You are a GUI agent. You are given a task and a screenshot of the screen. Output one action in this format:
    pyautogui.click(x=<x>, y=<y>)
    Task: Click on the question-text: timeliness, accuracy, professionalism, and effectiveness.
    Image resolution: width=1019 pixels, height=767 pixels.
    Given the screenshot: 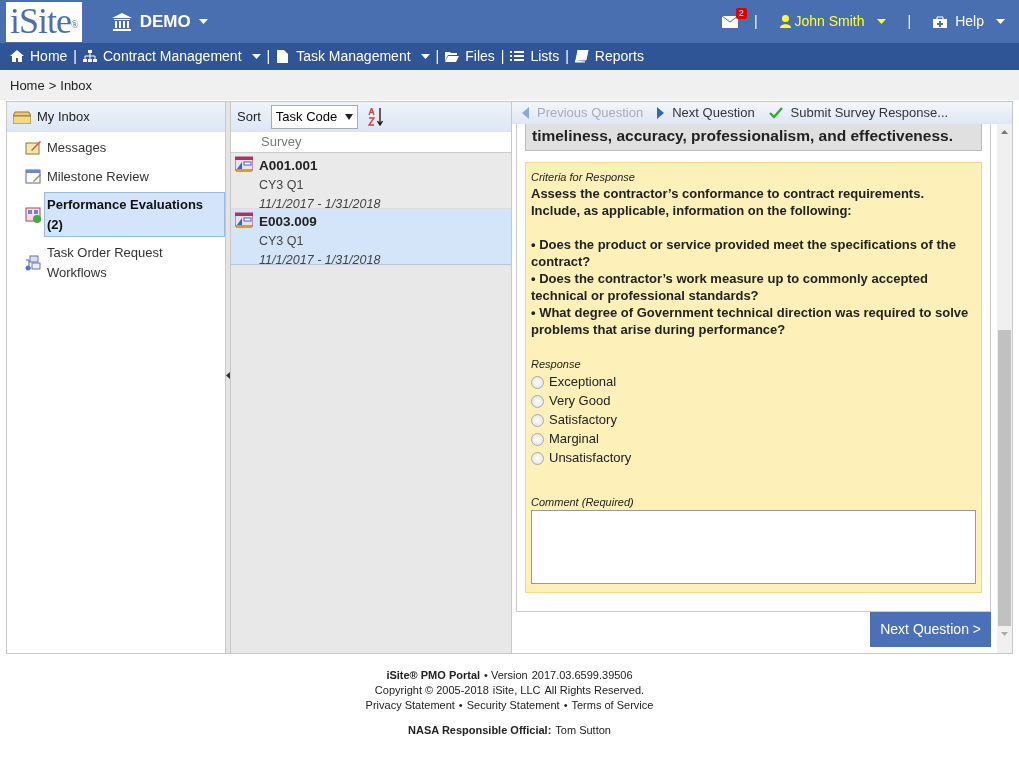 What is the action you would take?
    pyautogui.click(x=753, y=137)
    